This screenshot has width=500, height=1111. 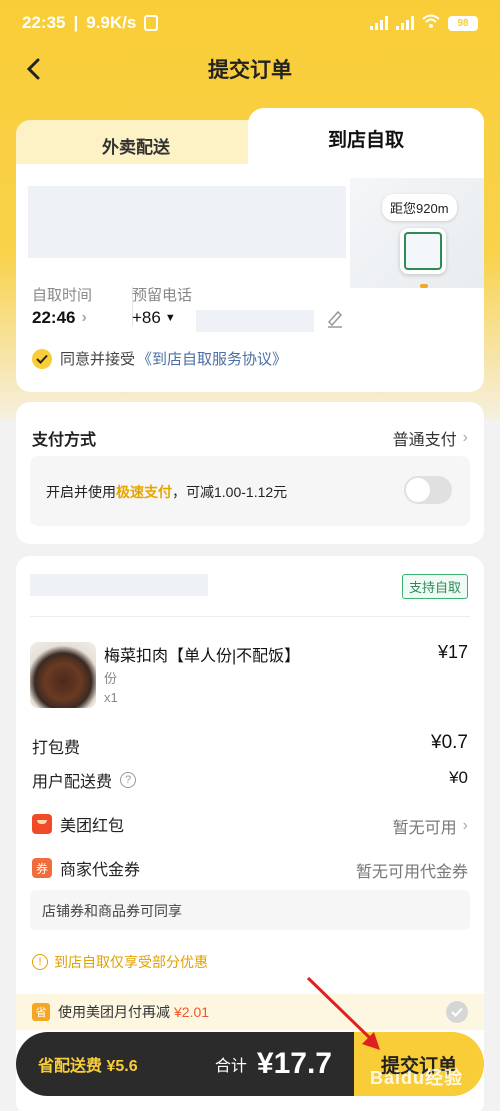 I want to click on location-dot-icon, so click(x=424, y=286).